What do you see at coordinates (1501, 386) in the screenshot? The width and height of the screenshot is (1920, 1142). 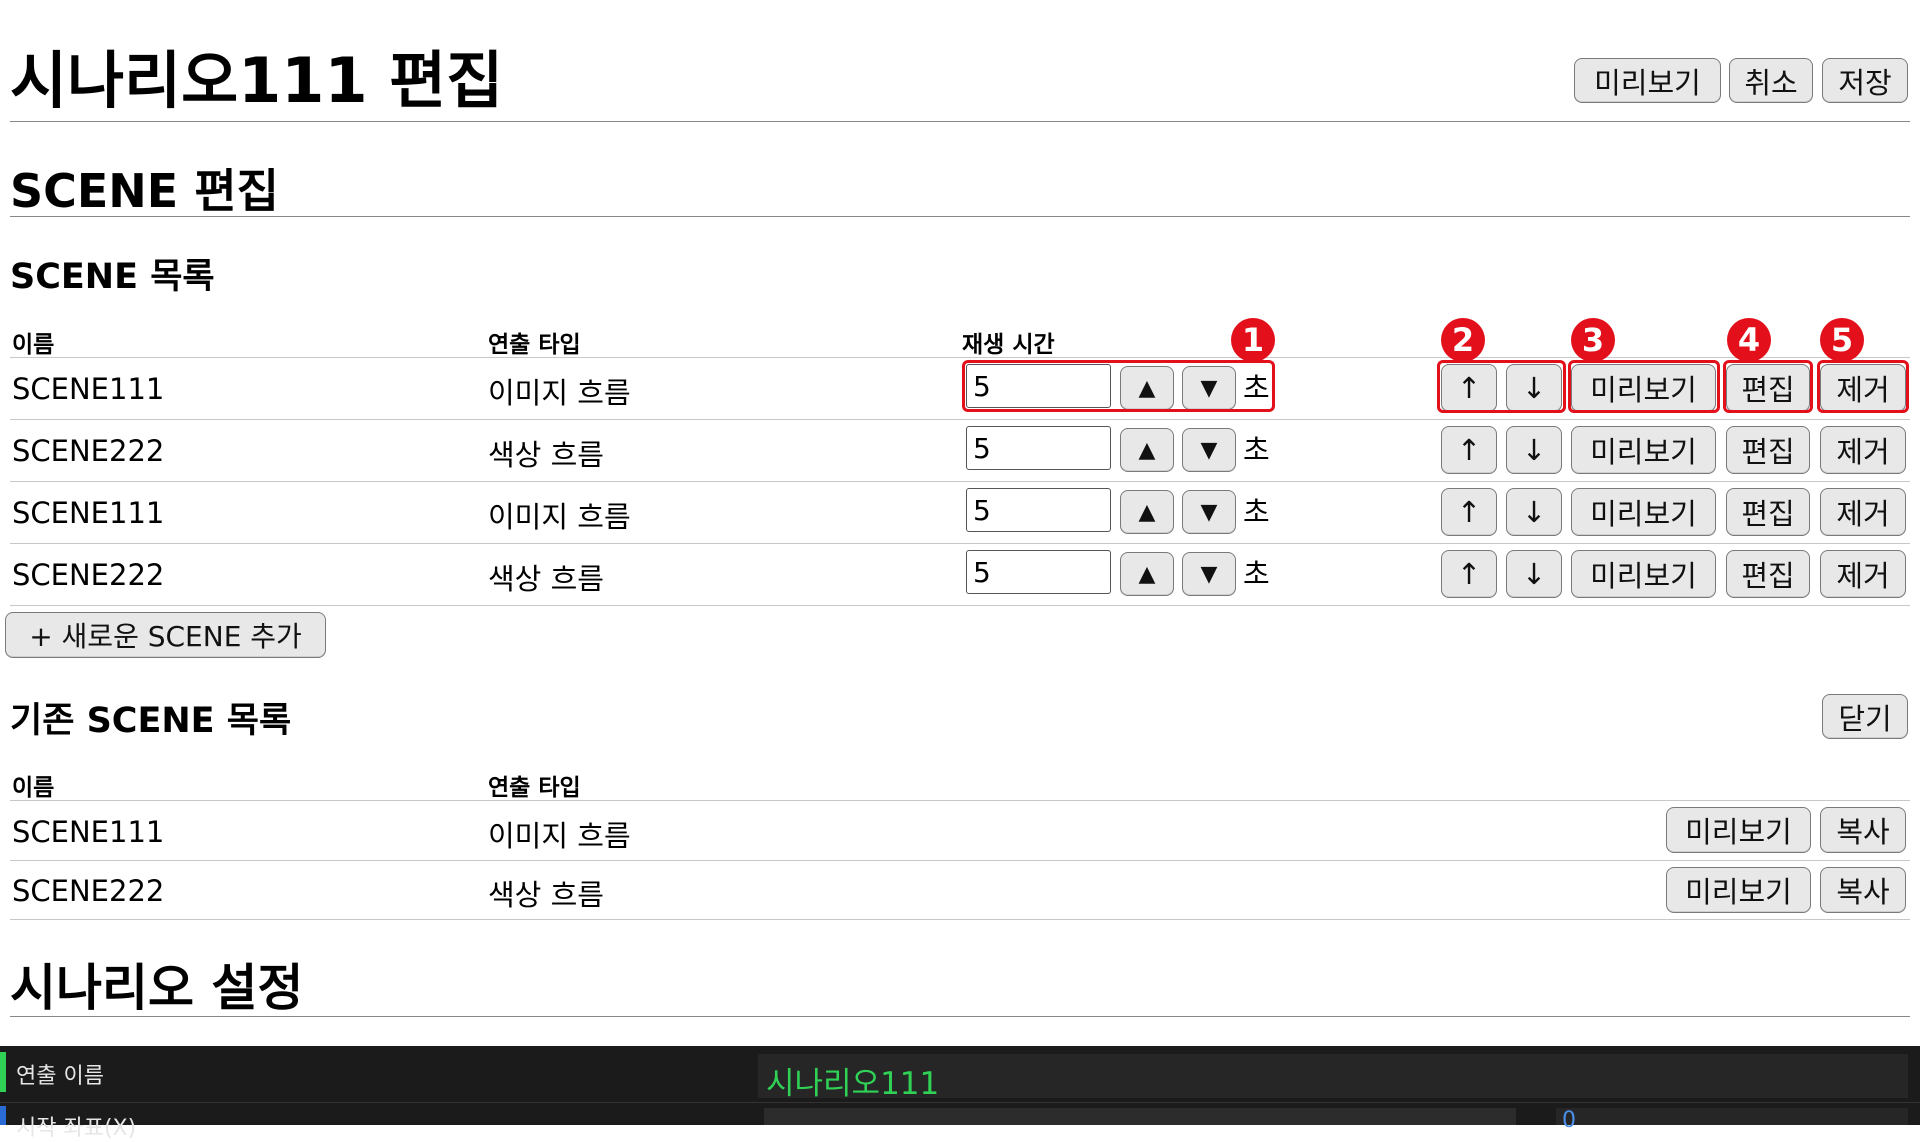 I see `reorder-highlight-box` at bounding box center [1501, 386].